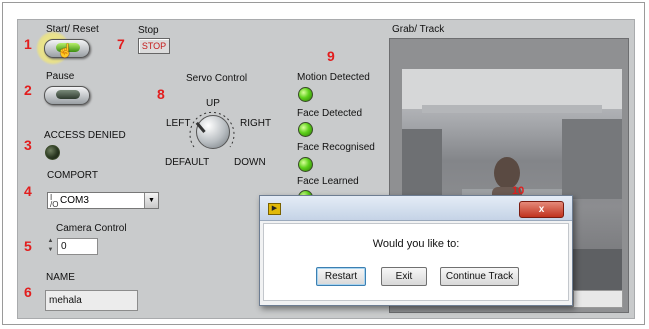 The width and height of the screenshot is (649, 329). I want to click on stop-button: STOP, so click(154, 46).